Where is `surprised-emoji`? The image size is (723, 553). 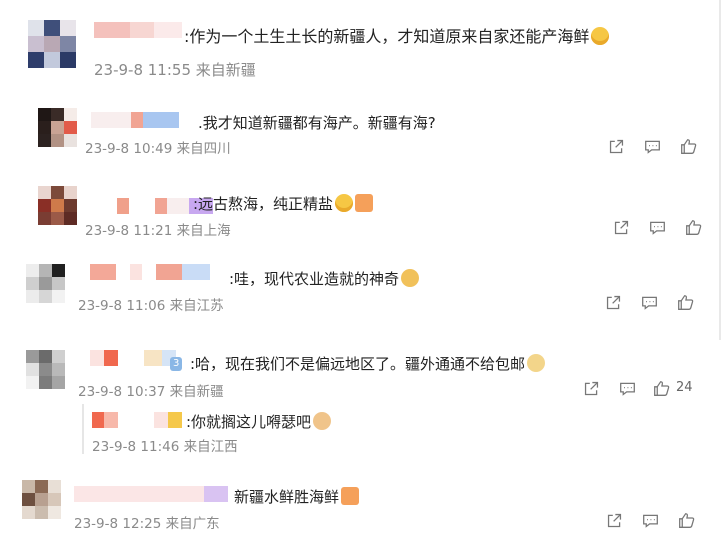
surprised-emoji is located at coordinates (410, 278).